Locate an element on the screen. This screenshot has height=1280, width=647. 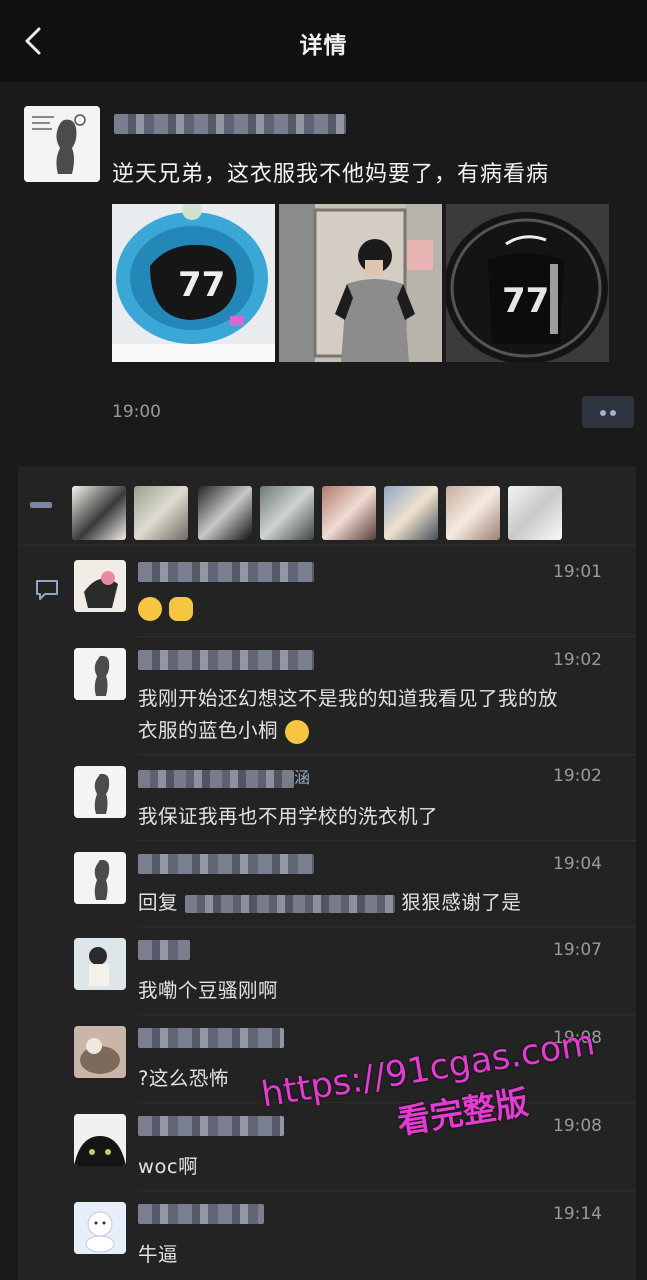
like-icon is located at coordinates (41, 505).